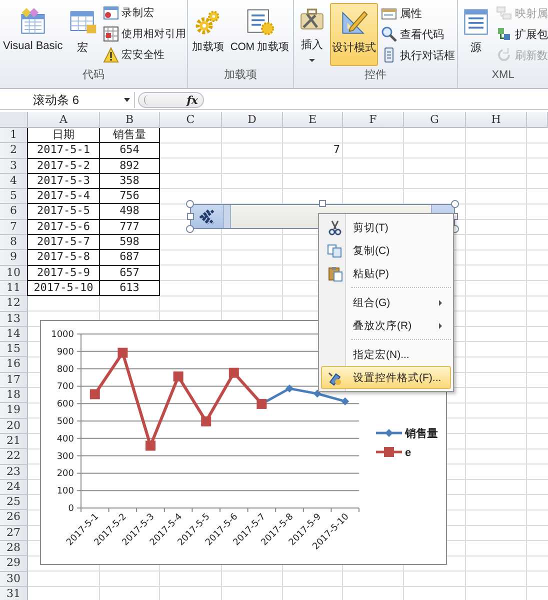  What do you see at coordinates (207, 216) in the screenshot?
I see `scroll-left-button` at bounding box center [207, 216].